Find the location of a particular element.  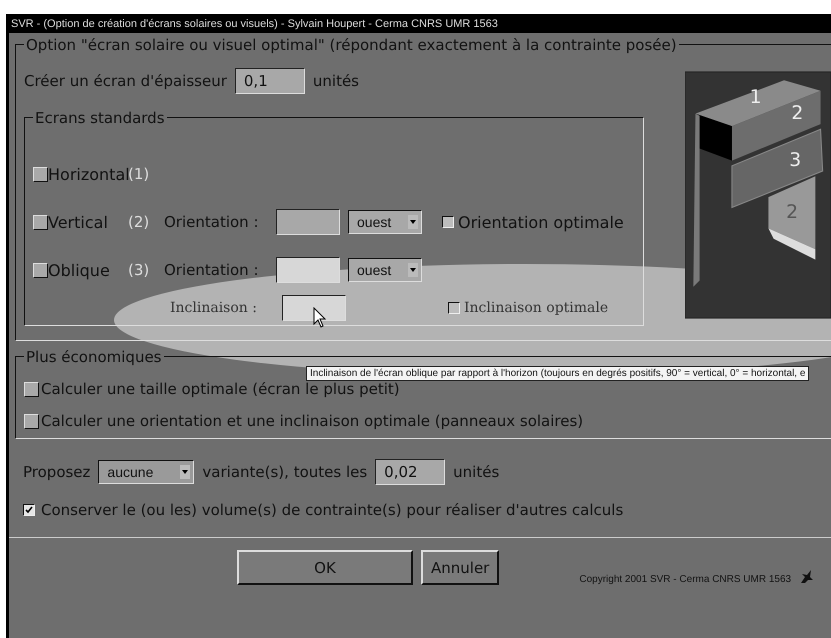

tooltip: Inclinaison de l'écran oblique par rapport à l'horizon (toujours en degrés positifs, 90° = vertical, 0° = horizontal, e is located at coordinates (558, 373).